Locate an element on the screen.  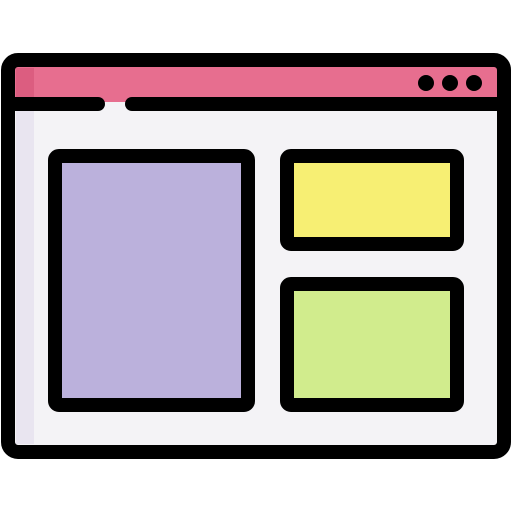
top-right-panel is located at coordinates (372, 200).